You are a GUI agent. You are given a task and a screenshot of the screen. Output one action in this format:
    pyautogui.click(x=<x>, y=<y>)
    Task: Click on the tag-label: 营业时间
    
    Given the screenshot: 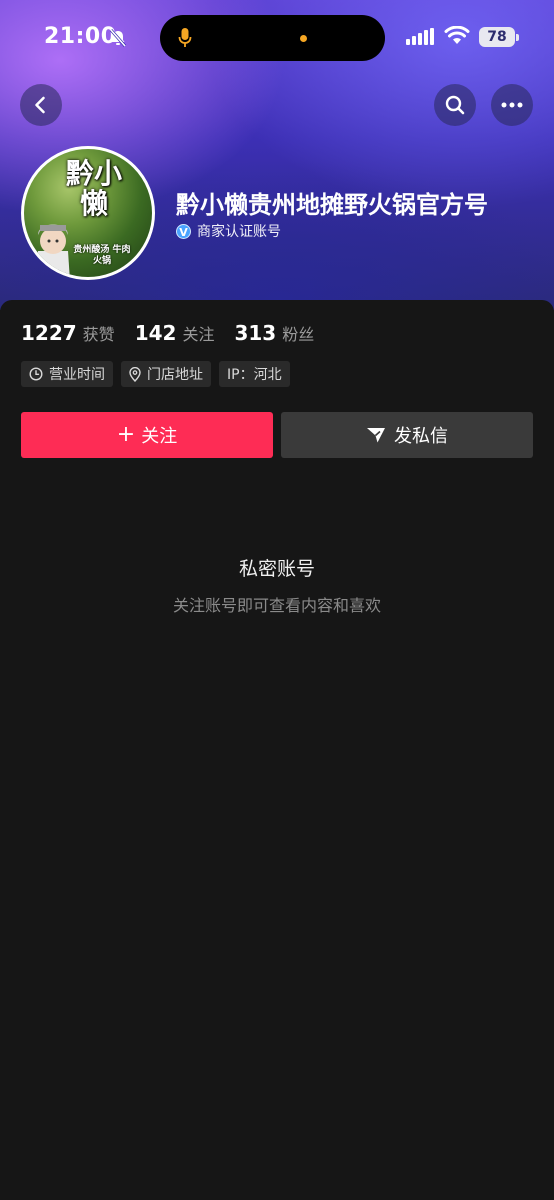 What is the action you would take?
    pyautogui.click(x=77, y=375)
    